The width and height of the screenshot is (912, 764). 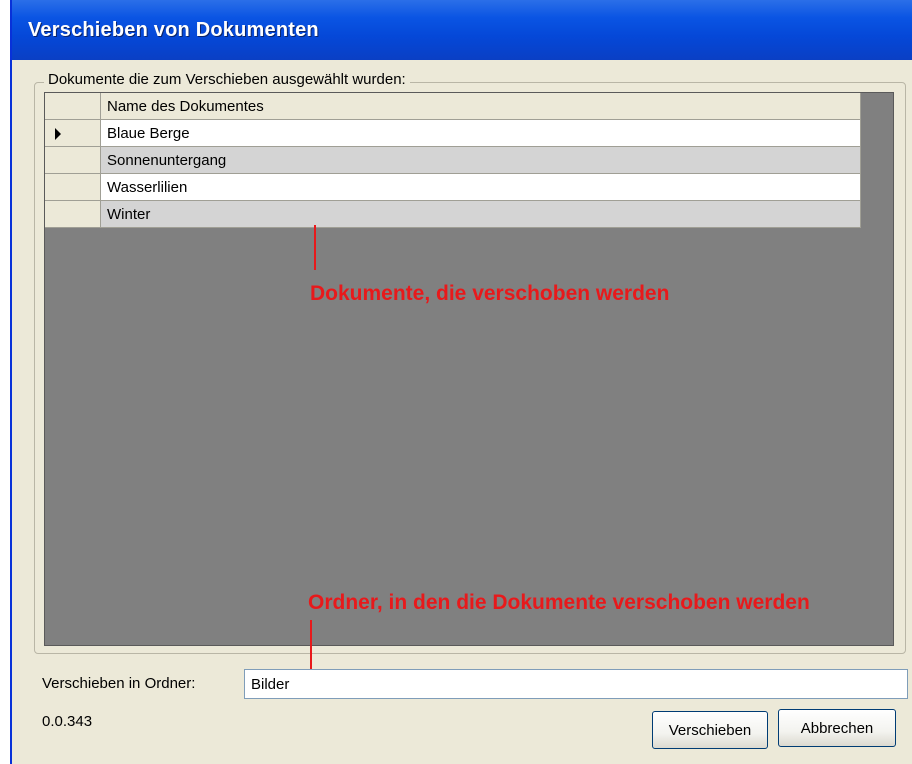 I want to click on document-name-cell: Sonnenuntergang, so click(x=481, y=160).